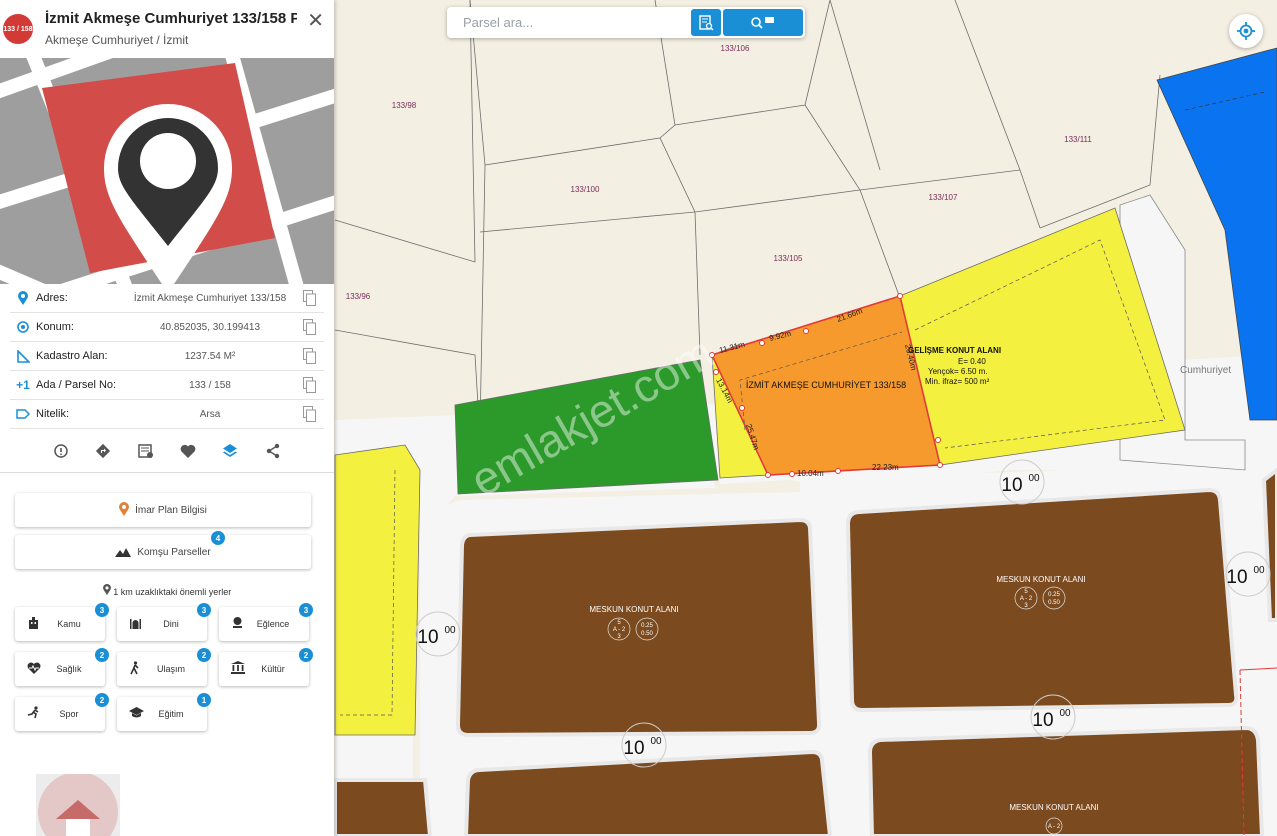 The image size is (1277, 836). I want to click on category-dini: Dini 3, so click(164, 622).